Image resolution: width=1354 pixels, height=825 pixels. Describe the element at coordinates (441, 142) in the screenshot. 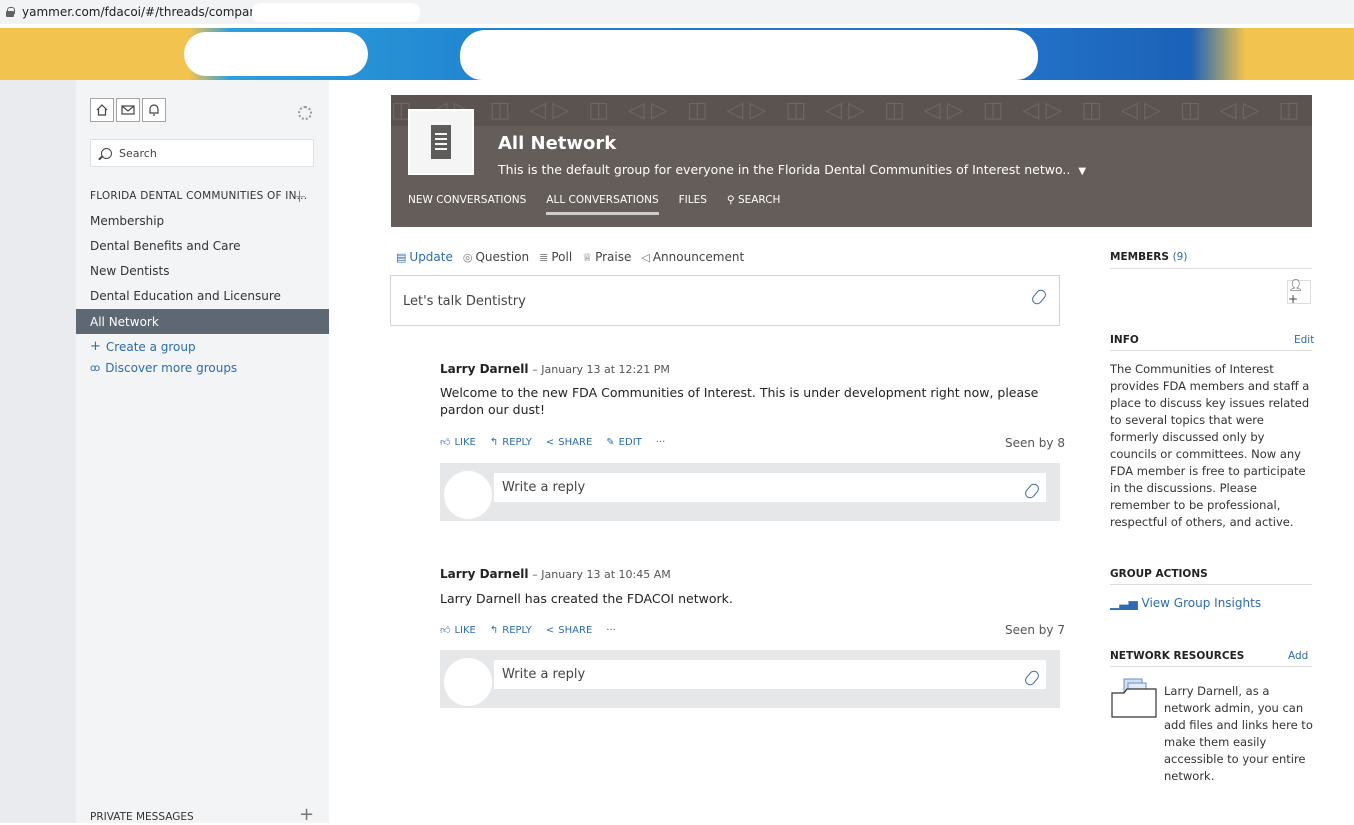

I see `building-icon` at that location.